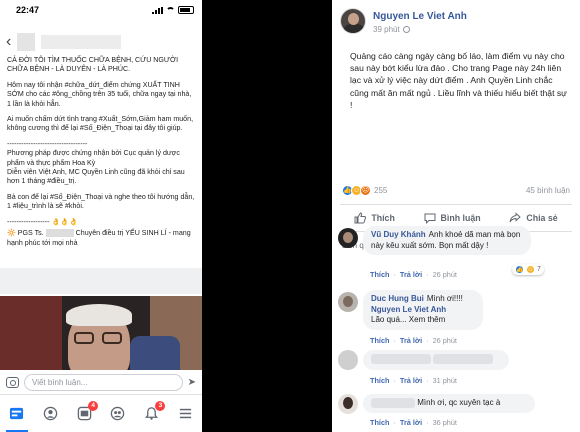  Describe the element at coordinates (420, 16) in the screenshot. I see `author-name: Nguyen Le Viet Anh` at that location.